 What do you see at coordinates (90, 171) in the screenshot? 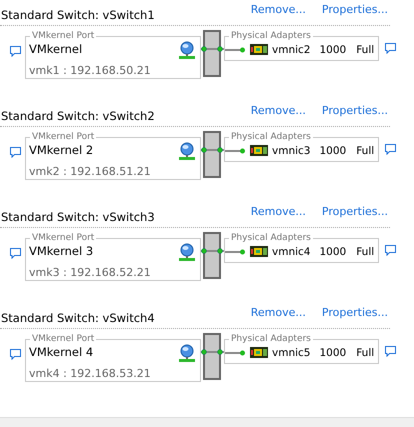
I see `port-address: vmk2 : 192.168.51.21` at bounding box center [90, 171].